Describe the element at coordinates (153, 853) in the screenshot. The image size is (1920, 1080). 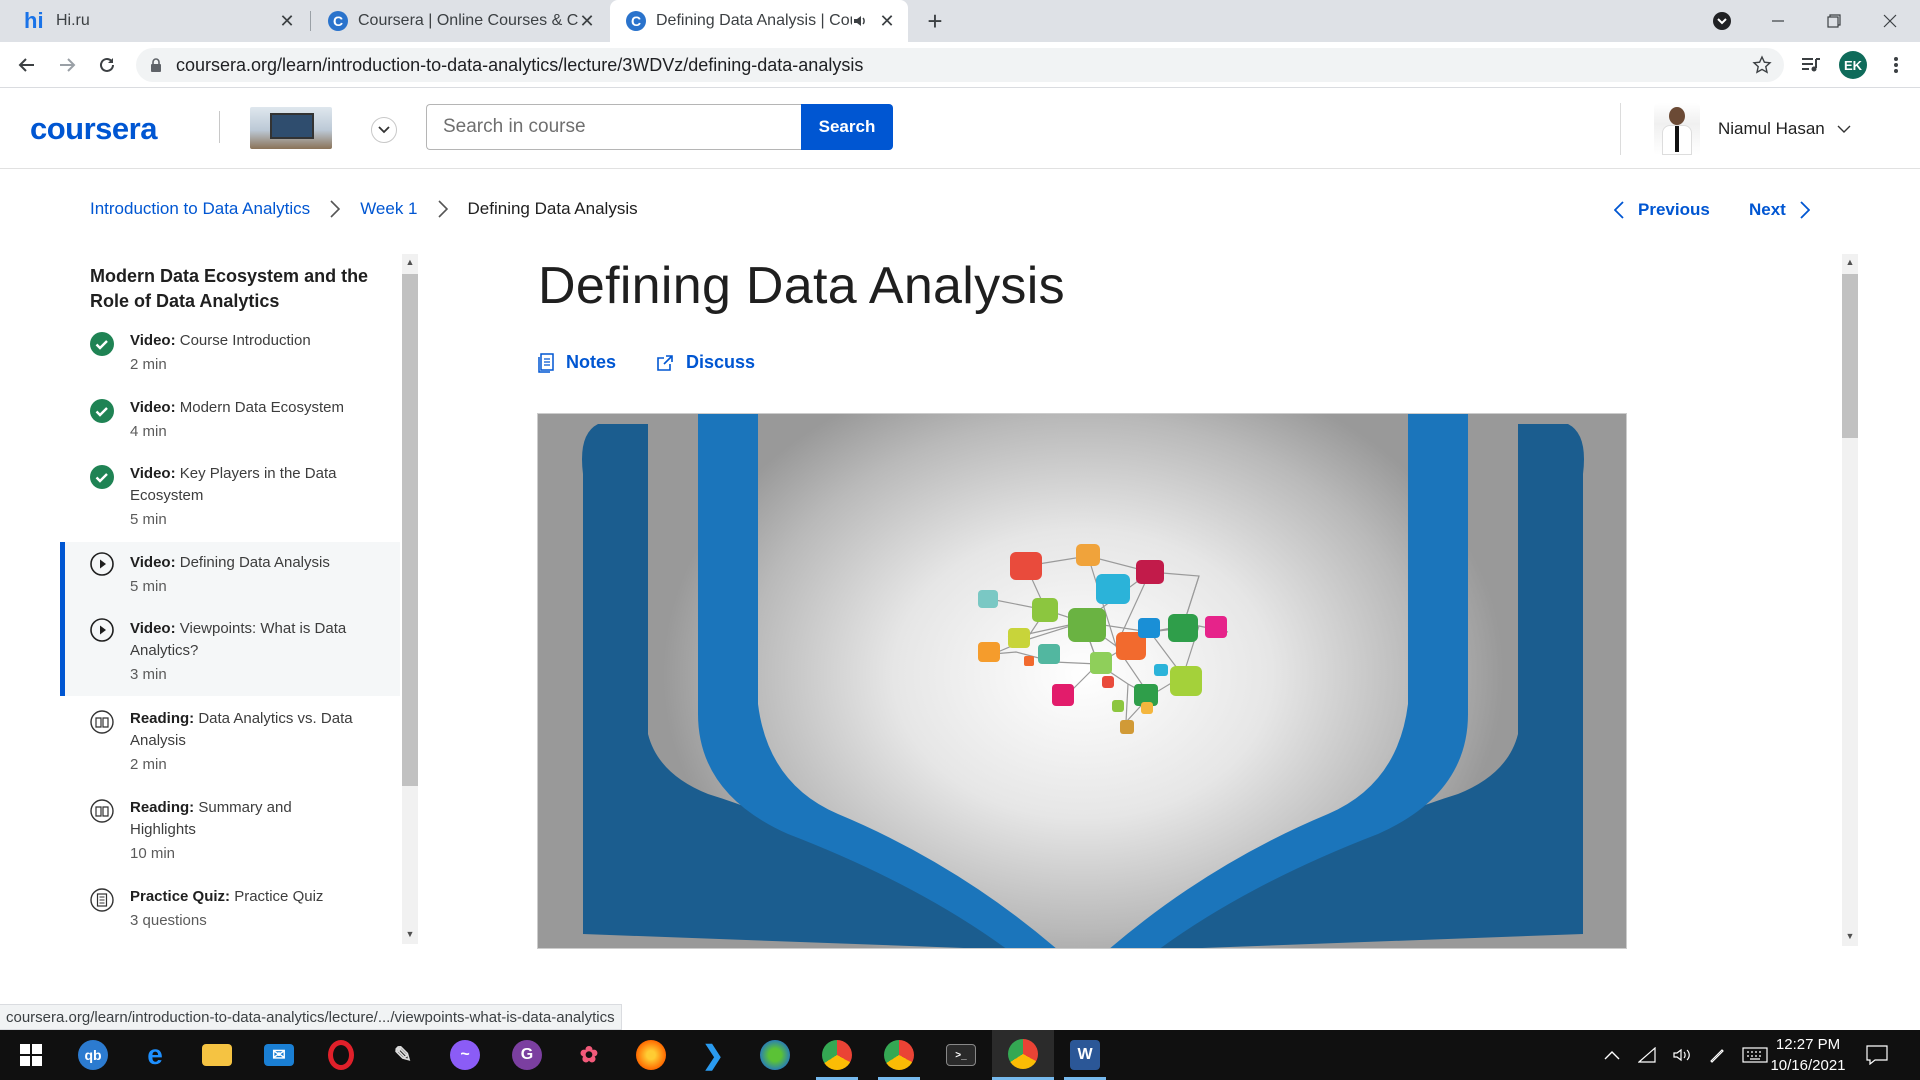
I see `lesson-duration: 10 min` at that location.